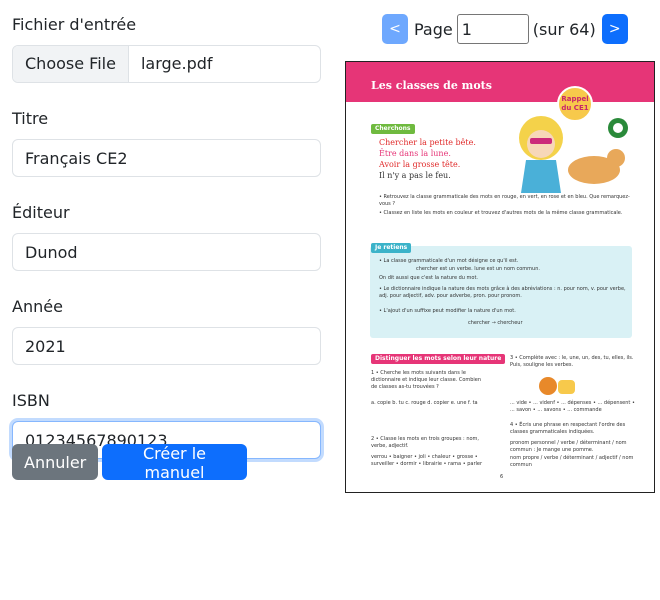 The height and width of the screenshot is (600, 660). I want to click on title-label: Titre, so click(30, 118).